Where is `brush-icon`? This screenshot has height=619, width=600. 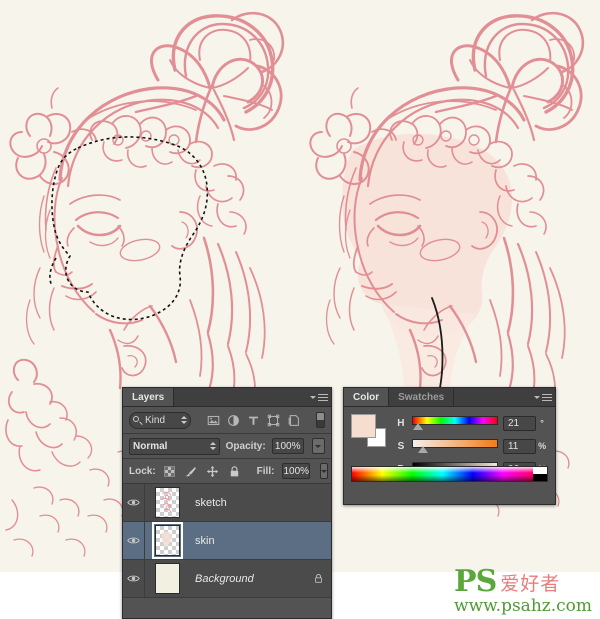
brush-icon is located at coordinates (190, 471).